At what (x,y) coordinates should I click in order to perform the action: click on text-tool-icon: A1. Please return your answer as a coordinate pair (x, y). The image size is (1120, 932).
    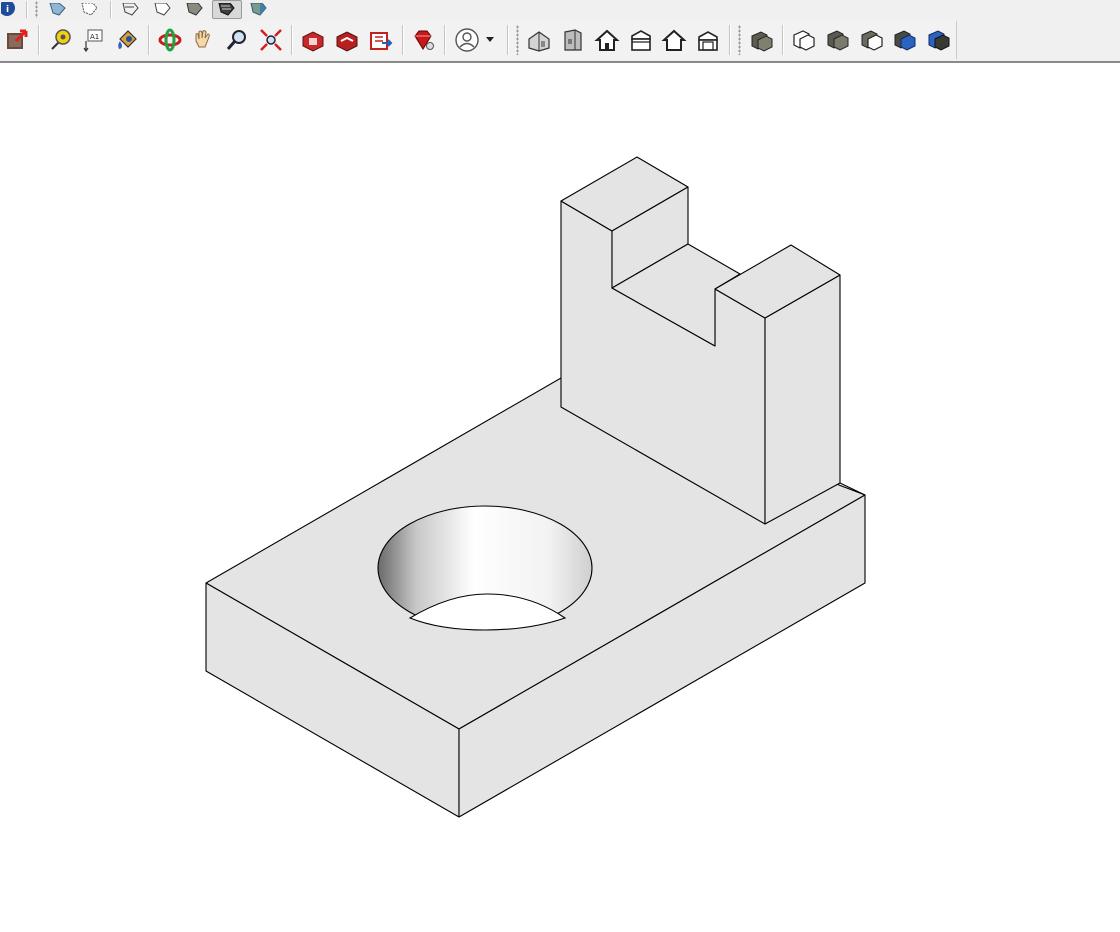
    Looking at the image, I should click on (93, 40).